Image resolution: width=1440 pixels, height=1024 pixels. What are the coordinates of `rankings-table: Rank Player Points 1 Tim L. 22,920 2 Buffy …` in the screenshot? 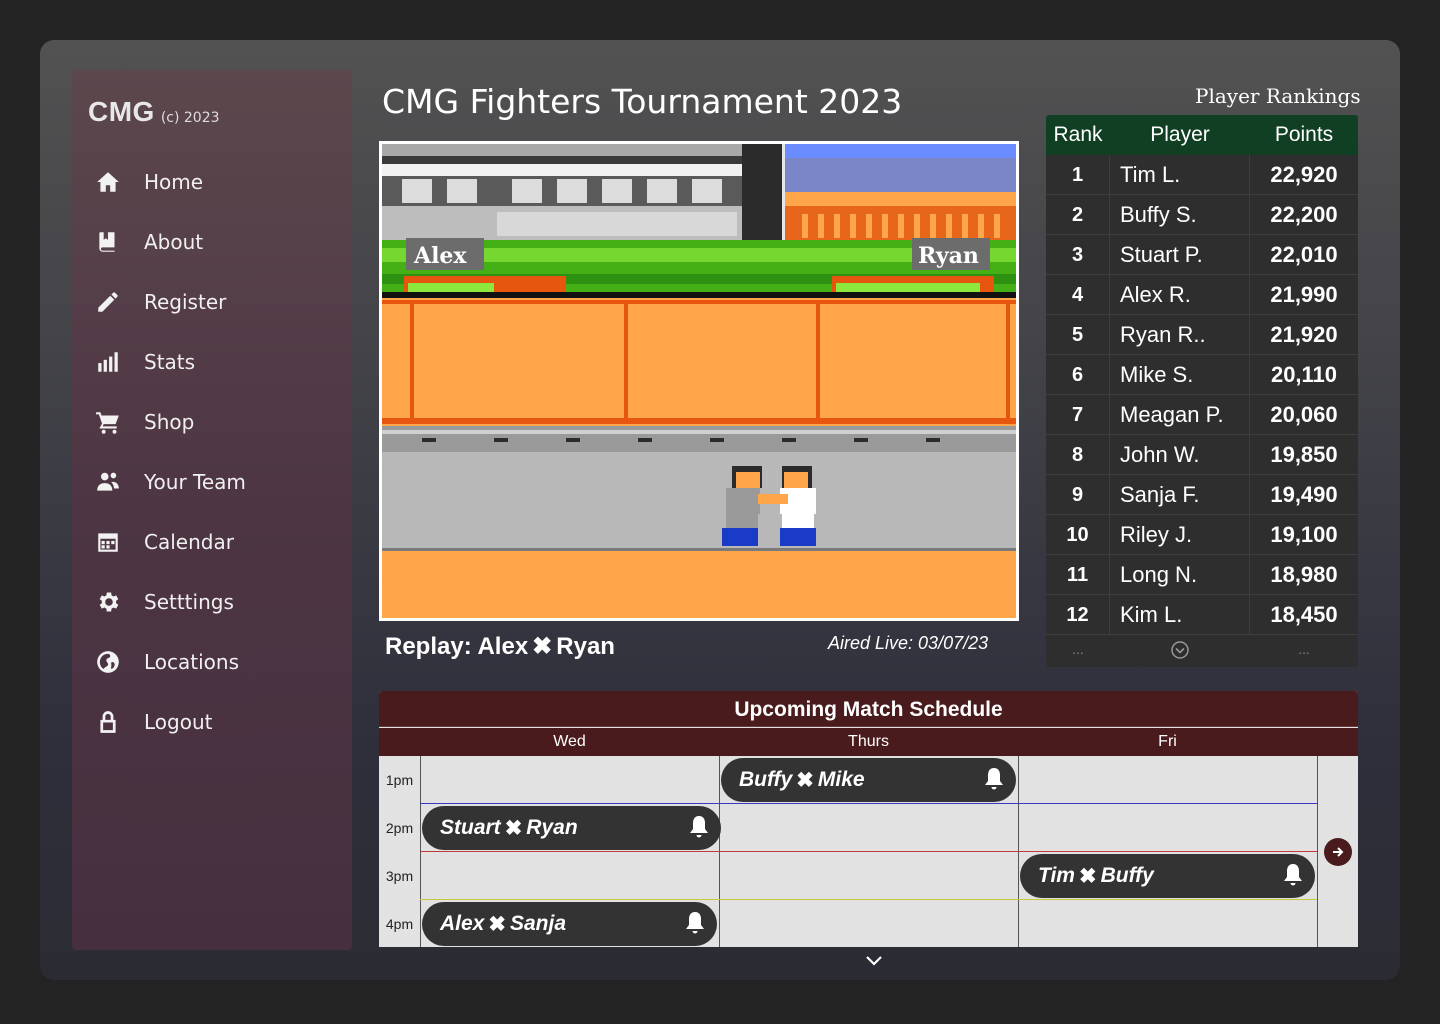 It's located at (1202, 391).